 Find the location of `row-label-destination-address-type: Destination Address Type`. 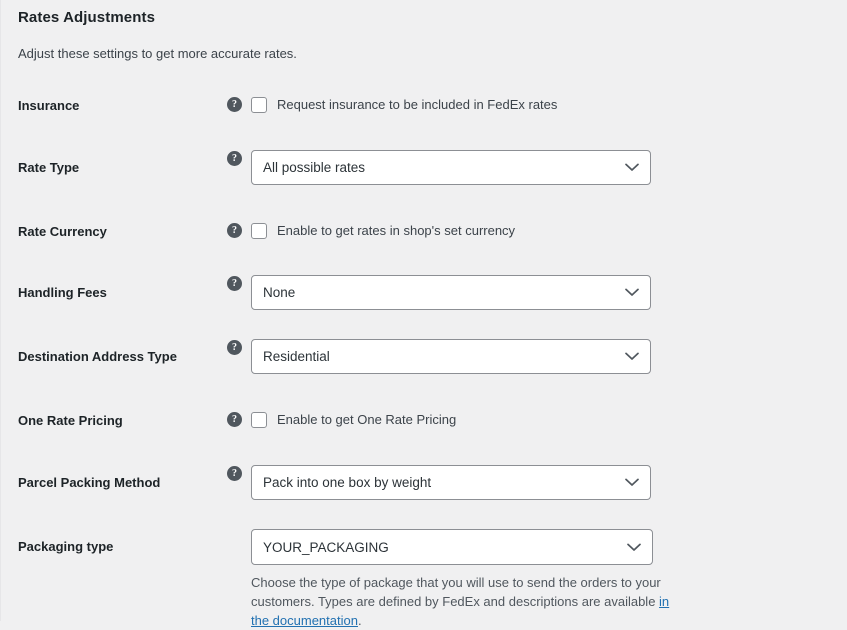

row-label-destination-address-type: Destination Address Type is located at coordinates (97, 356).